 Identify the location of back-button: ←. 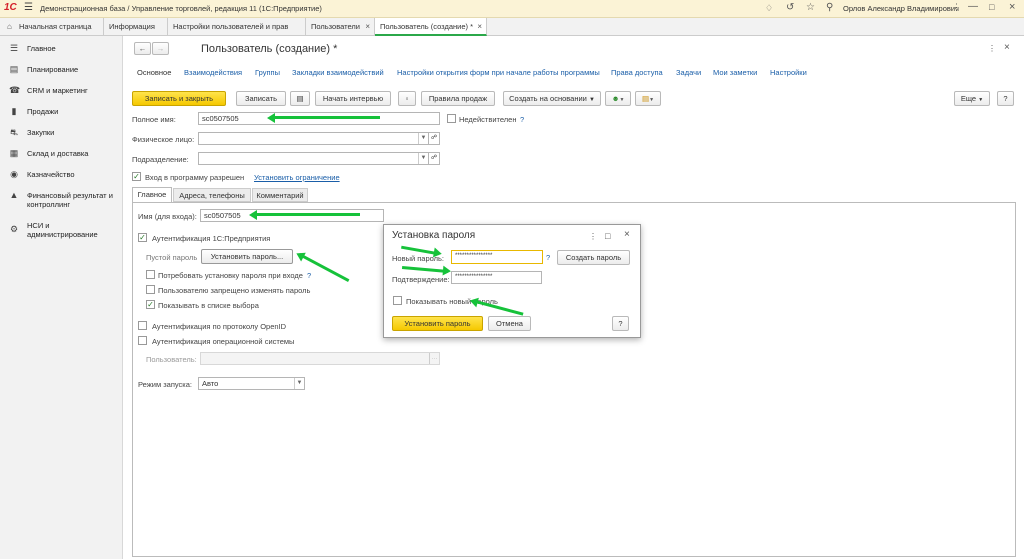
(142, 48).